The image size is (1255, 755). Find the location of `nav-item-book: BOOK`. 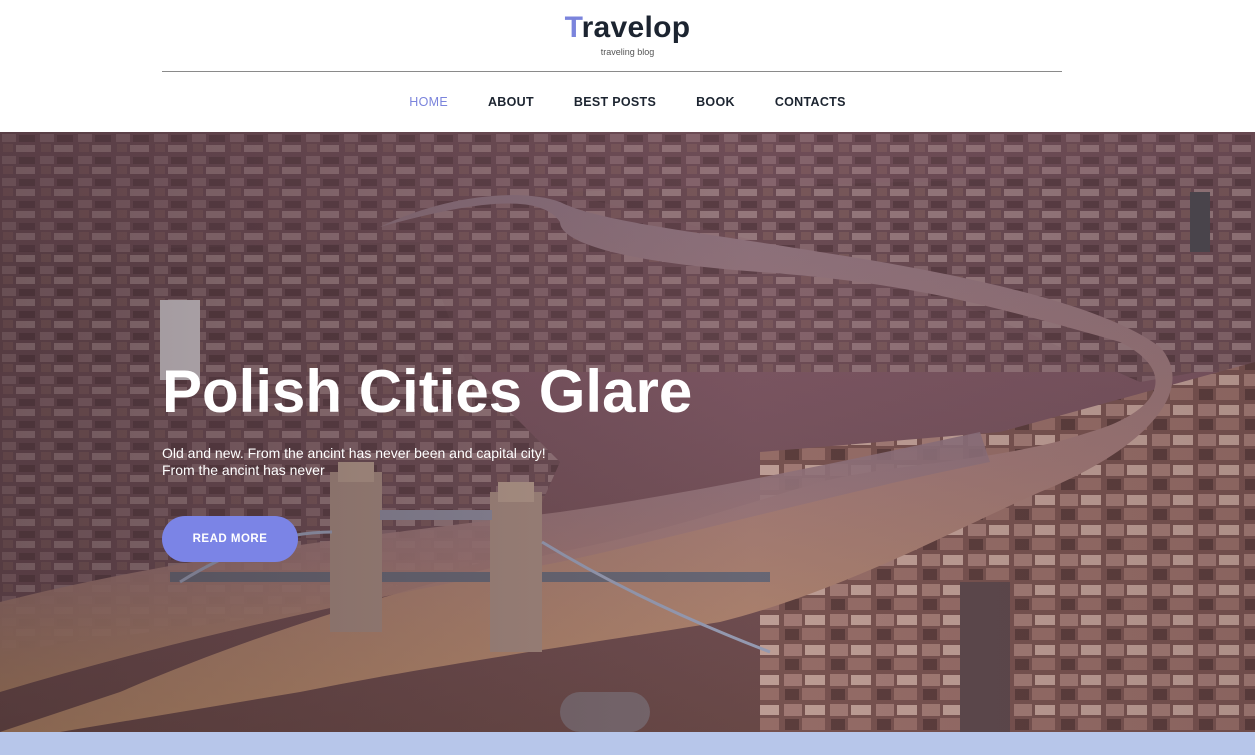

nav-item-book: BOOK is located at coordinates (715, 102).